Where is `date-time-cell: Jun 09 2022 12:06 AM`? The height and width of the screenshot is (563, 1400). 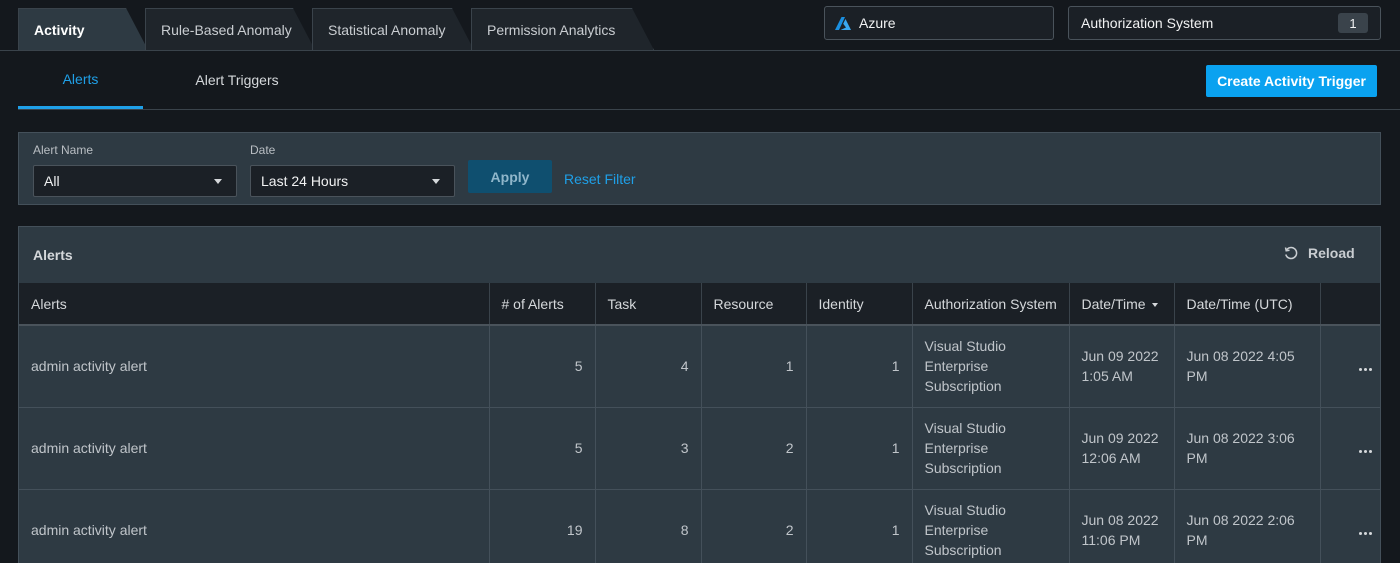
date-time-cell: Jun 09 2022 12:06 AM is located at coordinates (1122, 448).